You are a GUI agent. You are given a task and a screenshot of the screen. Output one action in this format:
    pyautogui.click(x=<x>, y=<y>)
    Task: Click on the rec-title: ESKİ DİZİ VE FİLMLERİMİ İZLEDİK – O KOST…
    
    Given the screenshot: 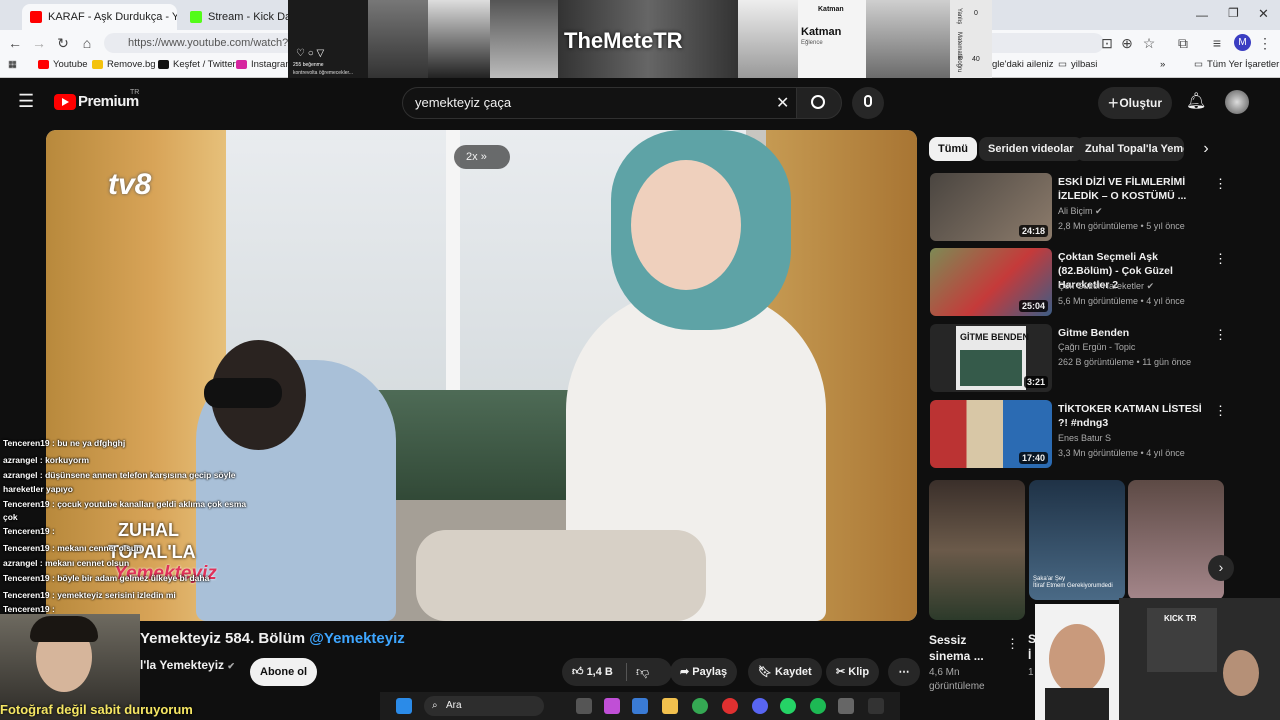 What is the action you would take?
    pyautogui.click(x=1133, y=189)
    